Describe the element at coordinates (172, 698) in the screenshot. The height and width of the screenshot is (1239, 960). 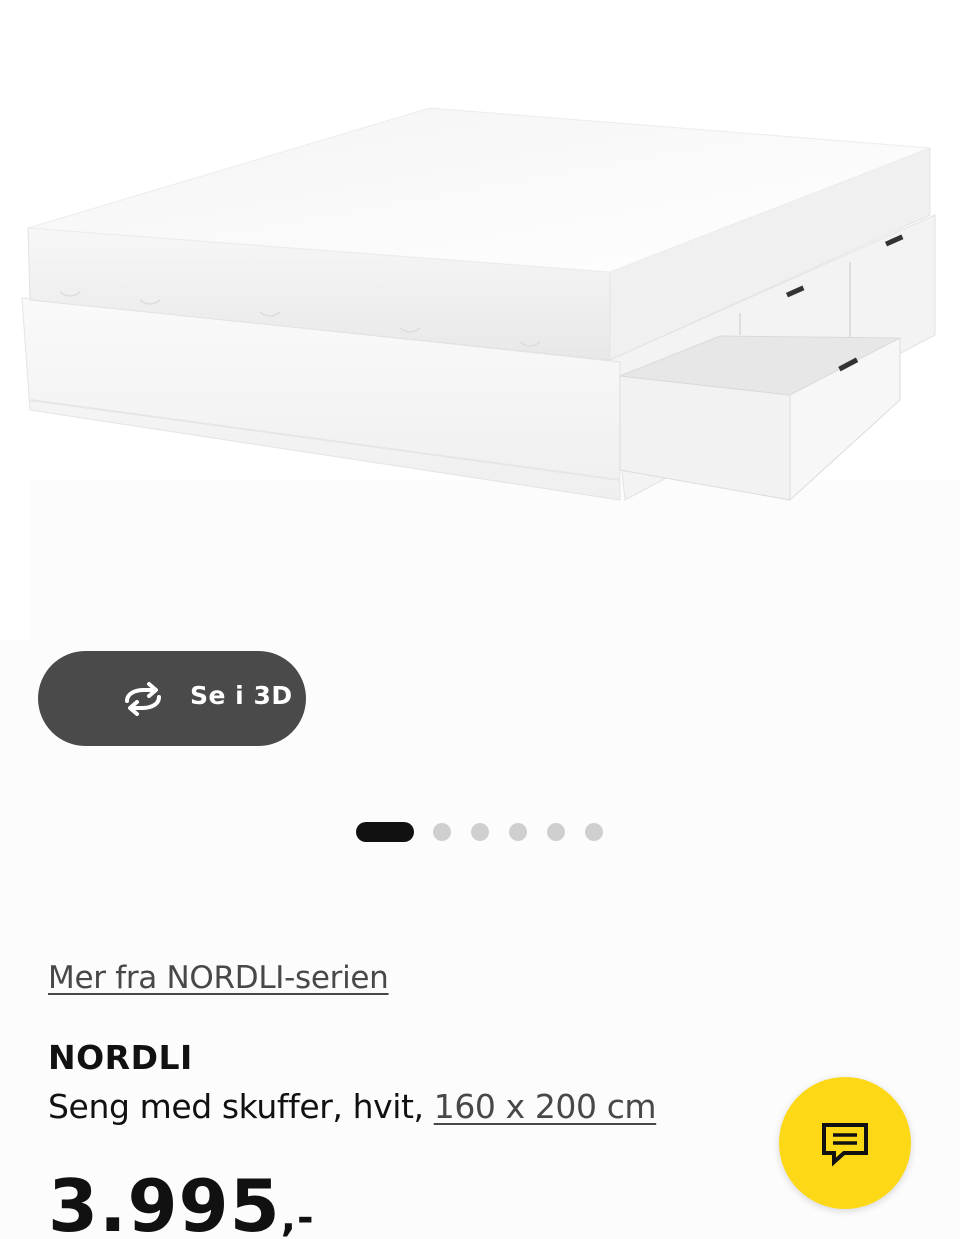
I see `view-3d-button: Se i 3D` at that location.